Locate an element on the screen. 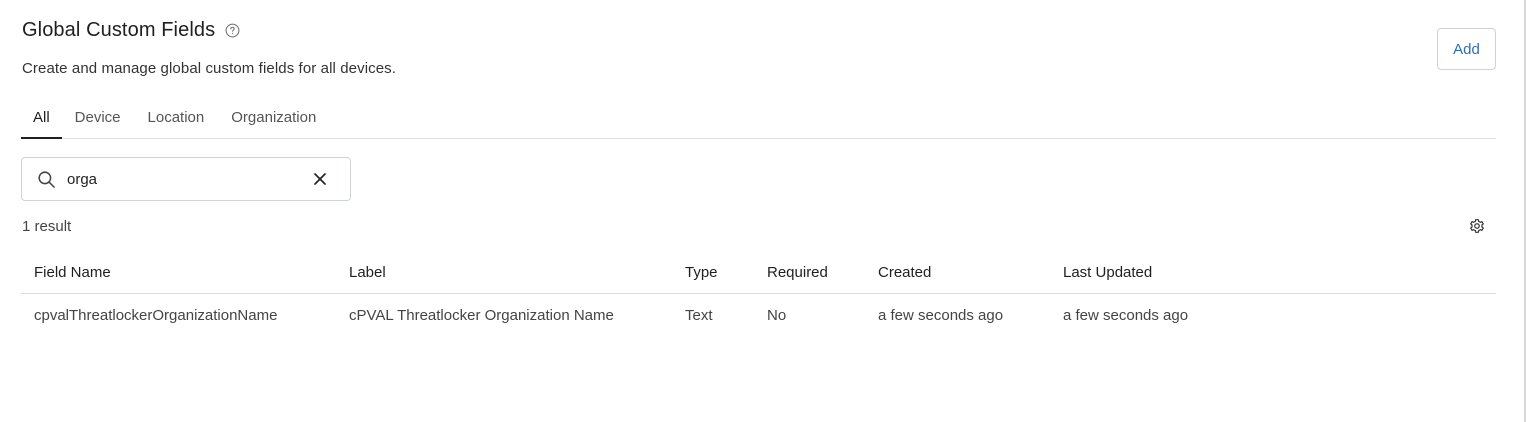  column-header-label: Label is located at coordinates (367, 272).